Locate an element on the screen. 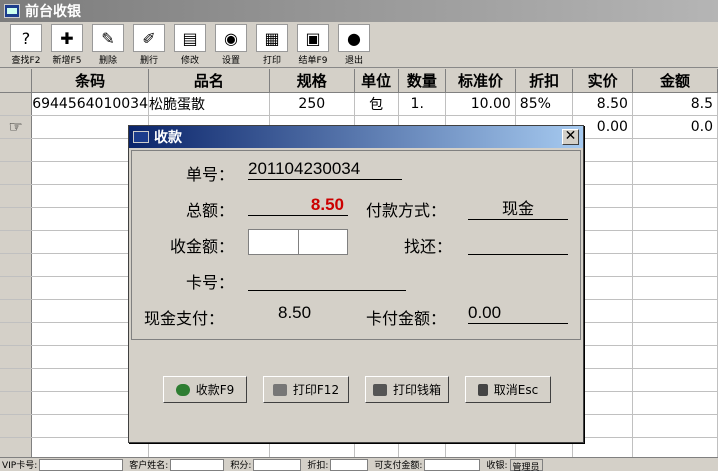 The height and width of the screenshot is (471, 718). col-header-discount: 折扣 is located at coordinates (544, 81).